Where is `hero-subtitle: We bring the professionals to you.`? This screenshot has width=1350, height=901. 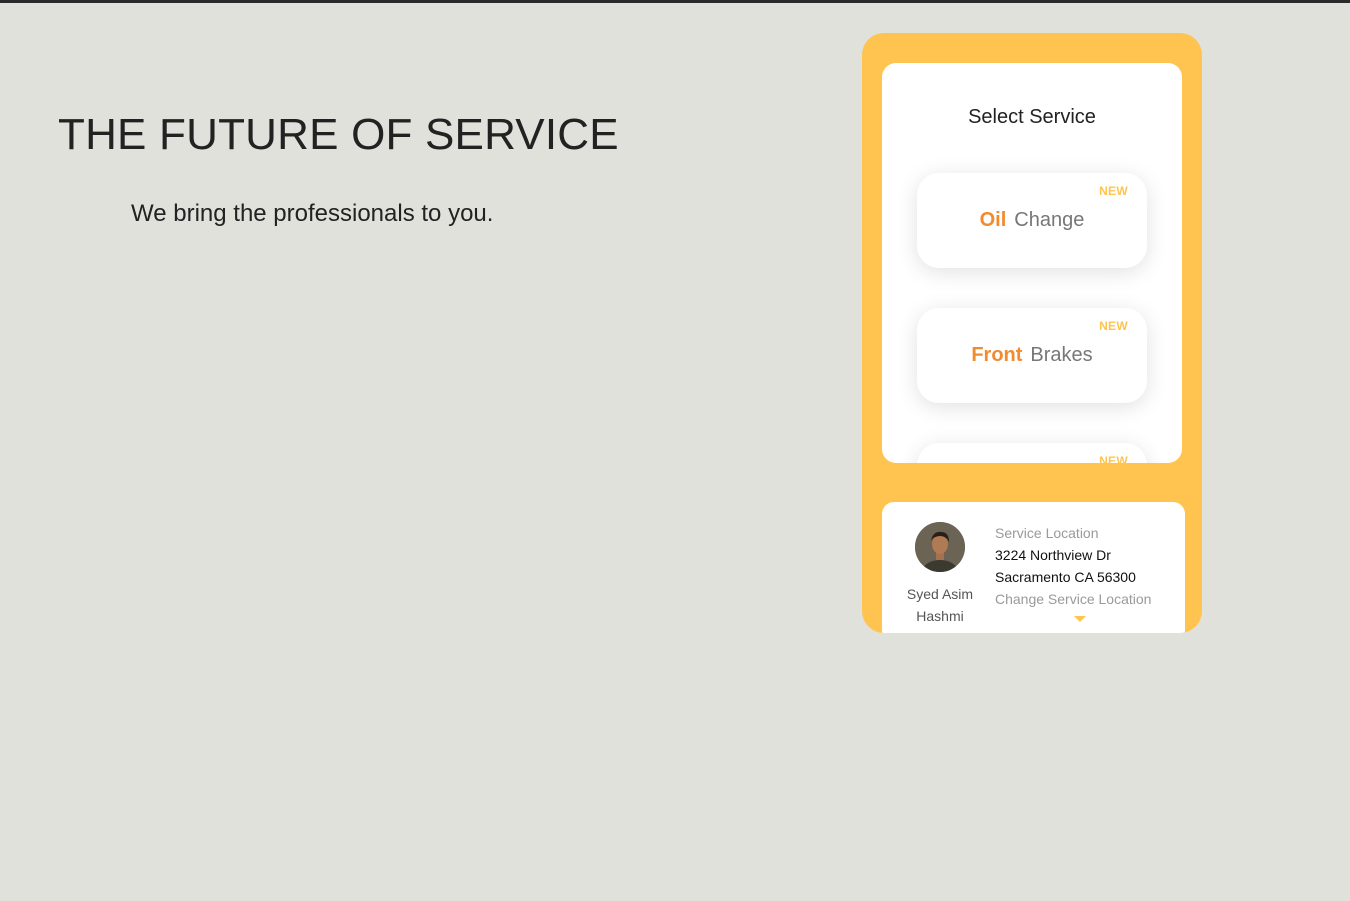 hero-subtitle: We bring the professionals to you. is located at coordinates (312, 213).